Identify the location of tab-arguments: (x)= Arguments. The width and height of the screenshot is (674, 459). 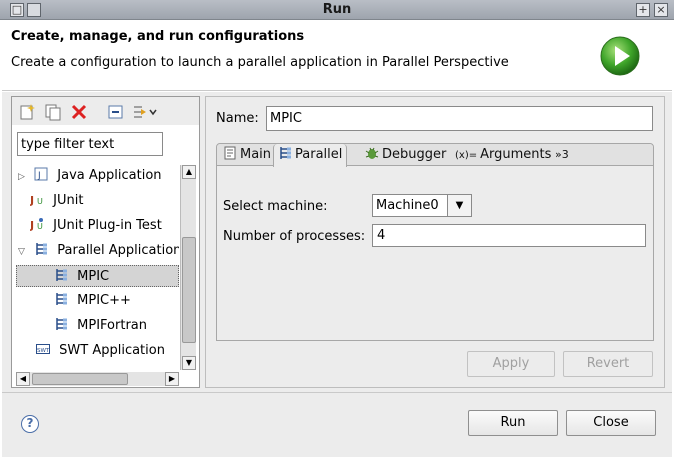
(503, 155).